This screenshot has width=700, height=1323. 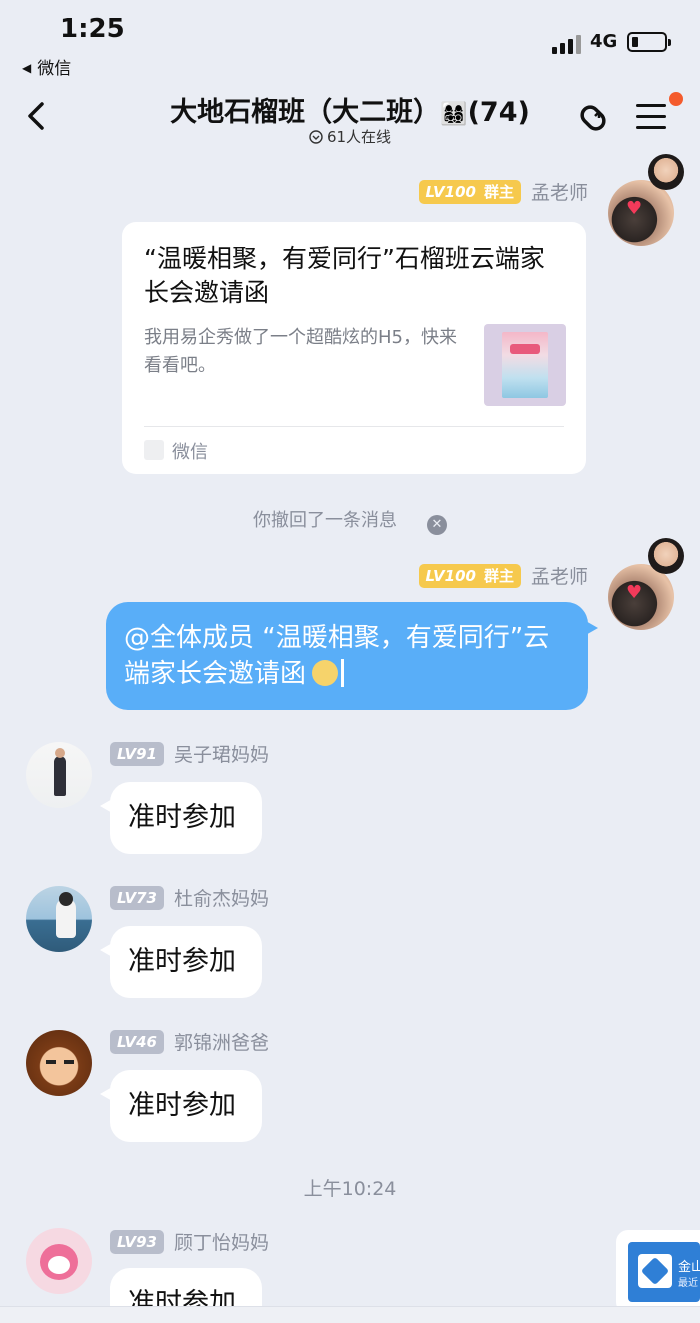 What do you see at coordinates (350, 1314) in the screenshot?
I see `input-bar` at bounding box center [350, 1314].